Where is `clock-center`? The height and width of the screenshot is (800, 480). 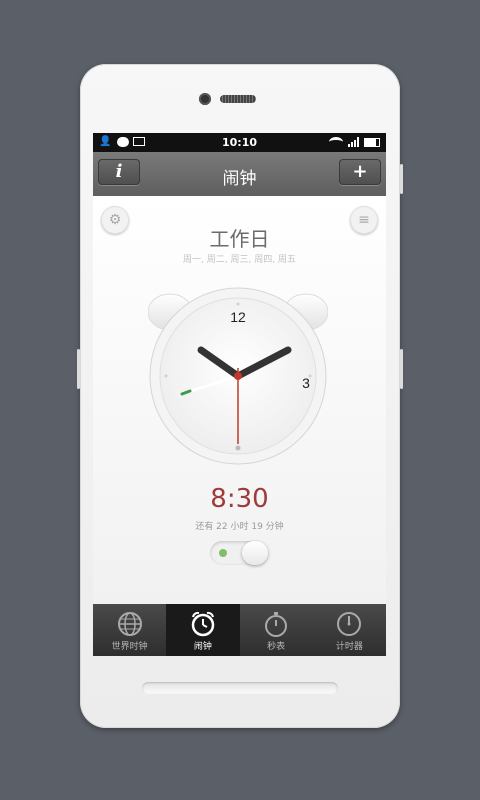
clock-center is located at coordinates (238, 376).